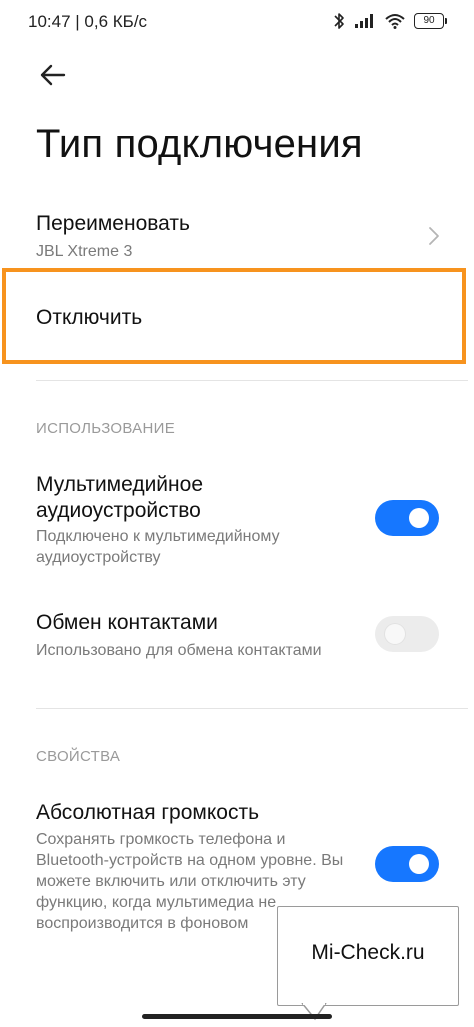  Describe the element at coordinates (199, 144) in the screenshot. I see `page-title: Тип подключения` at that location.